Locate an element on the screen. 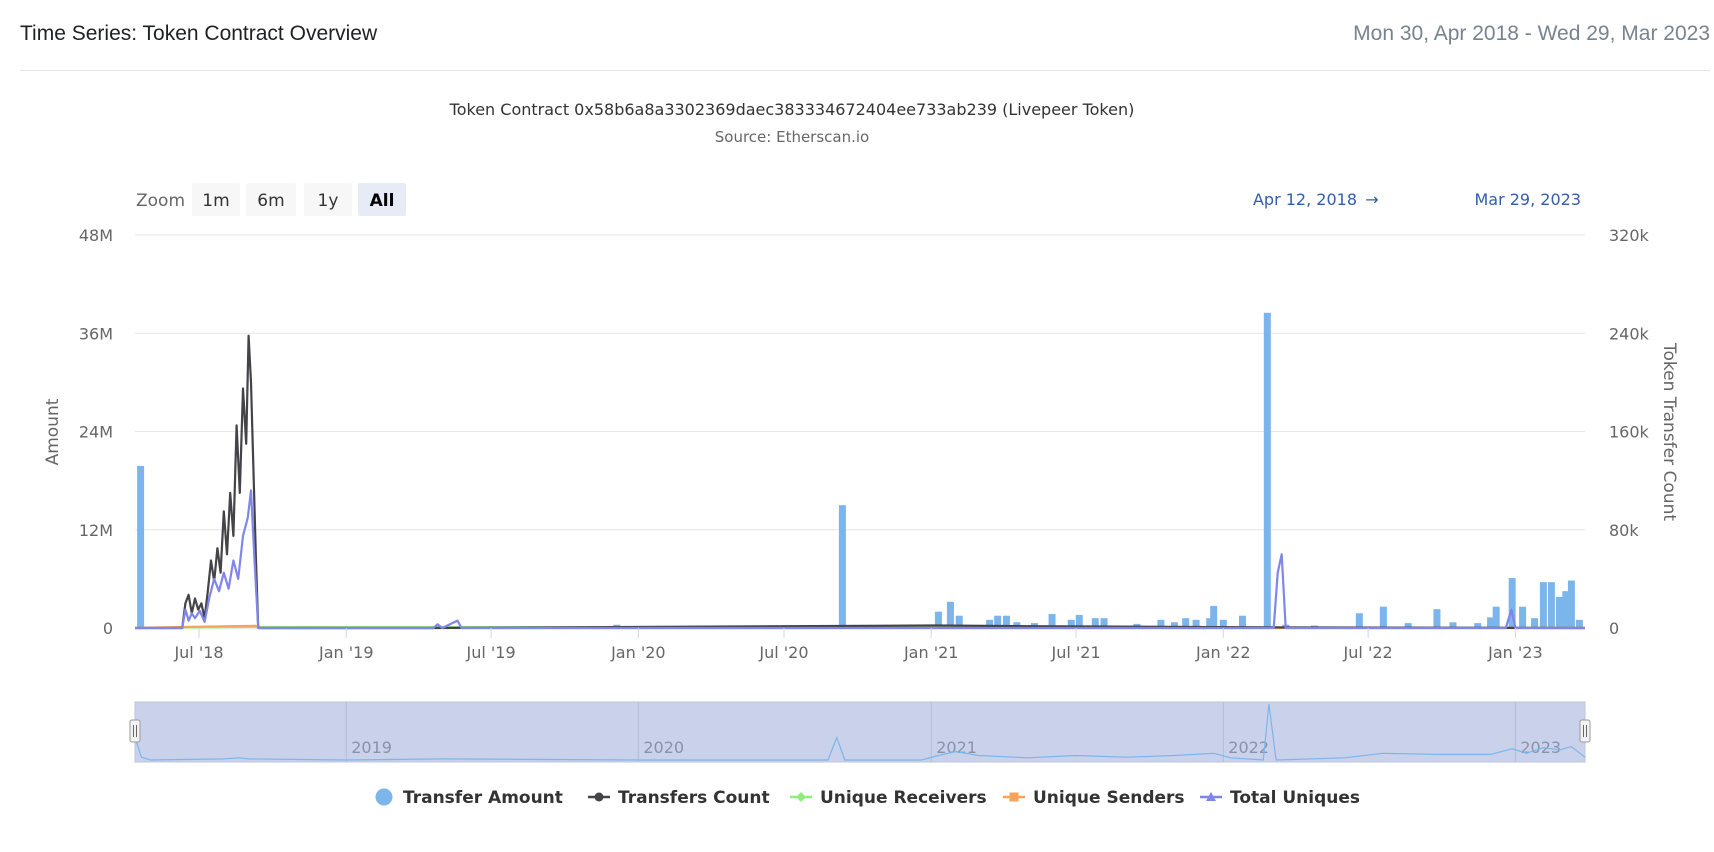 The image size is (1714, 852). legend-label: Unique Receivers is located at coordinates (903, 798).